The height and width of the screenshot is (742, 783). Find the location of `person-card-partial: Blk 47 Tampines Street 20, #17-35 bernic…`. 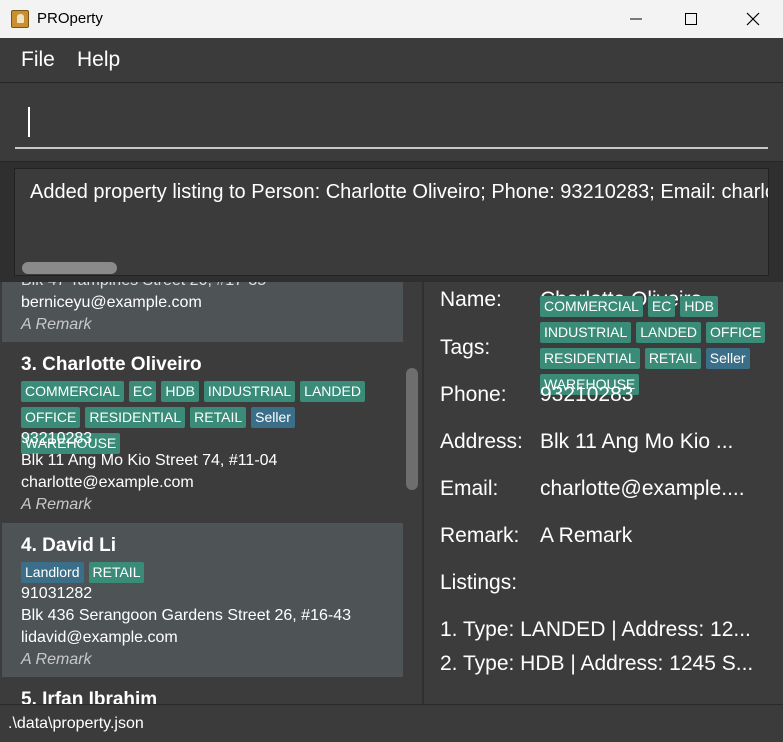

person-card-partial: Blk 47 Tampines Street 20, #17-35 bernic… is located at coordinates (202, 312).